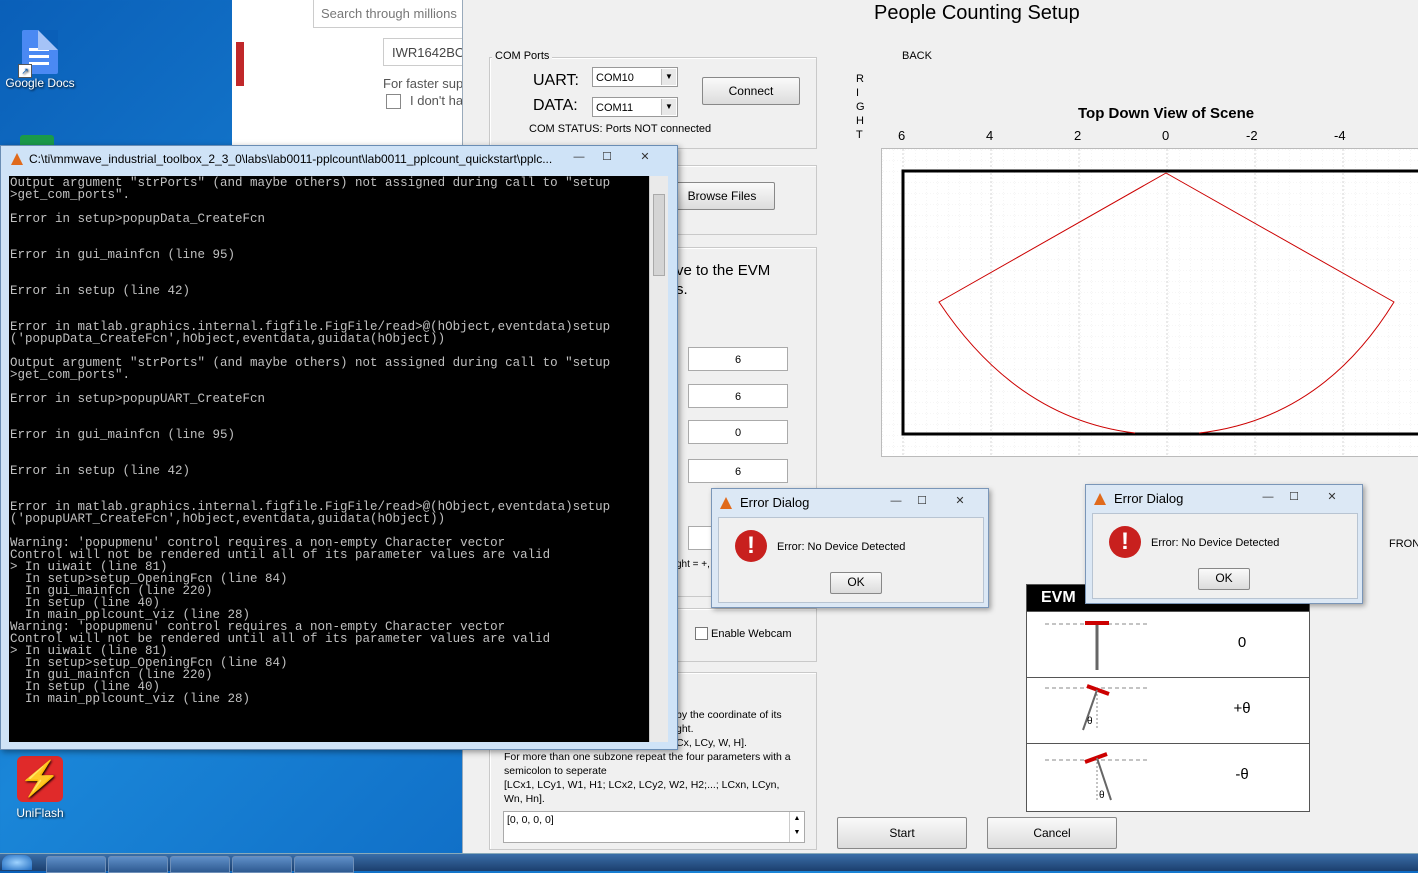 This screenshot has height=873, width=1418. I want to click on right-label: RIGHT, so click(860, 107).